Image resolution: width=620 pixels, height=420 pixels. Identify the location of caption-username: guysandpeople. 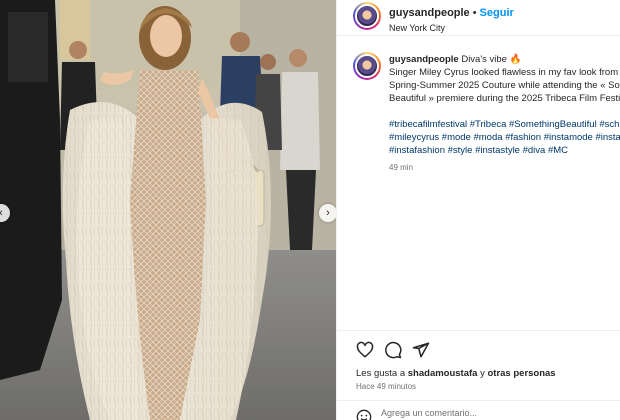
(424, 59).